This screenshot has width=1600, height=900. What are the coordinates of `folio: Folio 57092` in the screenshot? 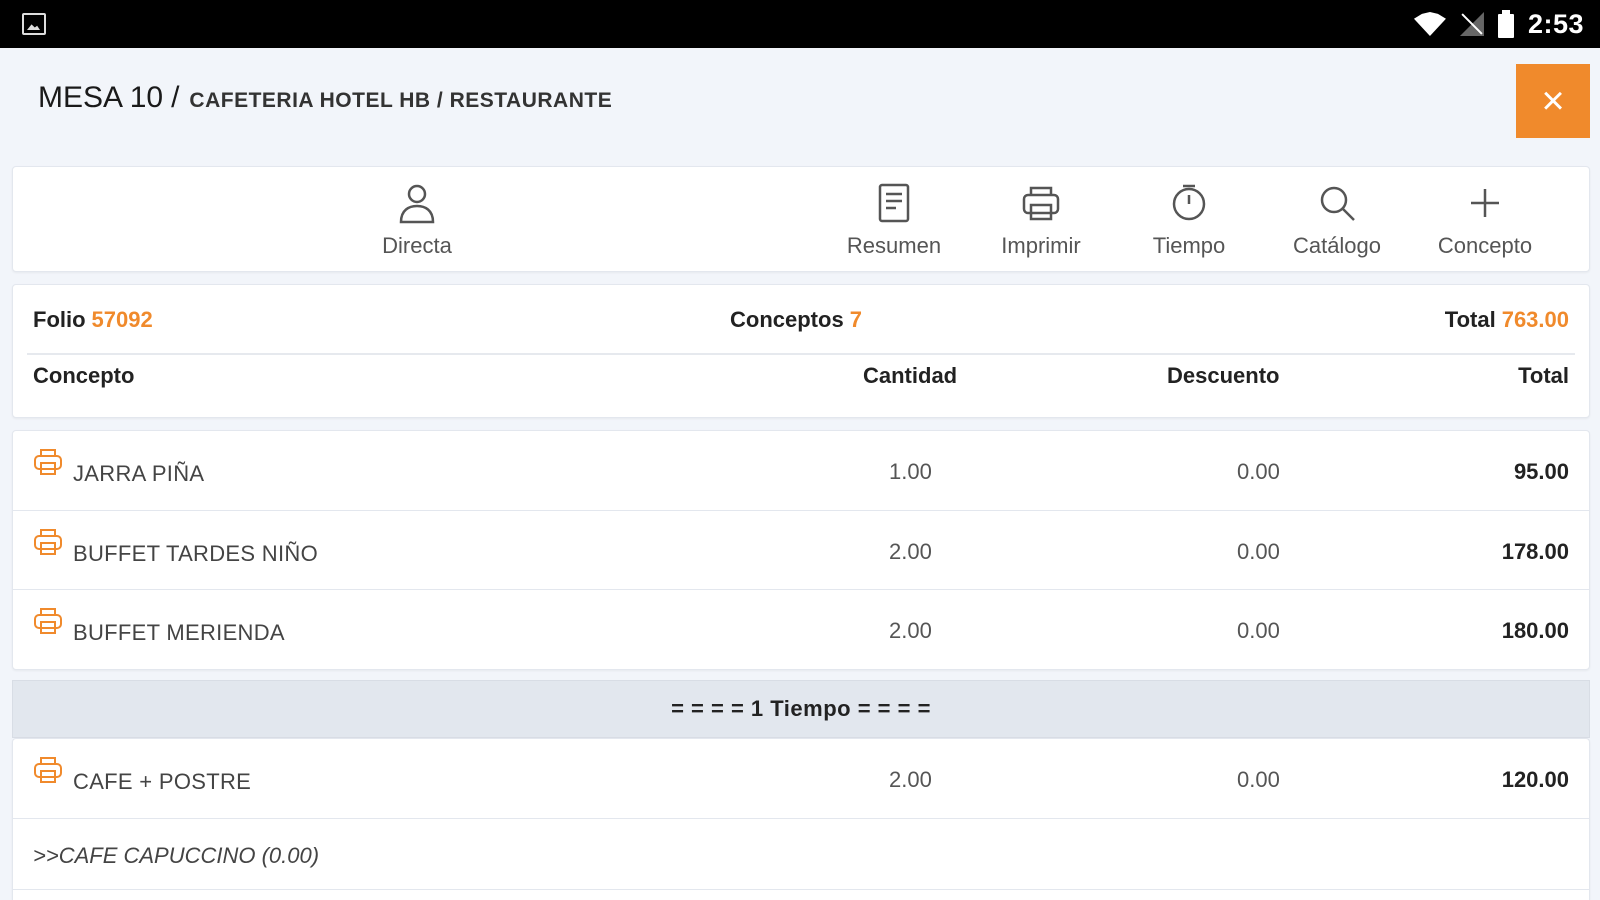 It's located at (93, 320).